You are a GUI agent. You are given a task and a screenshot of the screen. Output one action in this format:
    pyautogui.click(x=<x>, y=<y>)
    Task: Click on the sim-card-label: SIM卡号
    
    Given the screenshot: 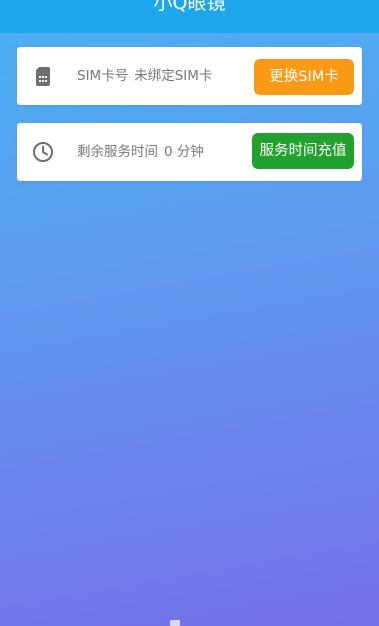 What is the action you would take?
    pyautogui.click(x=103, y=76)
    